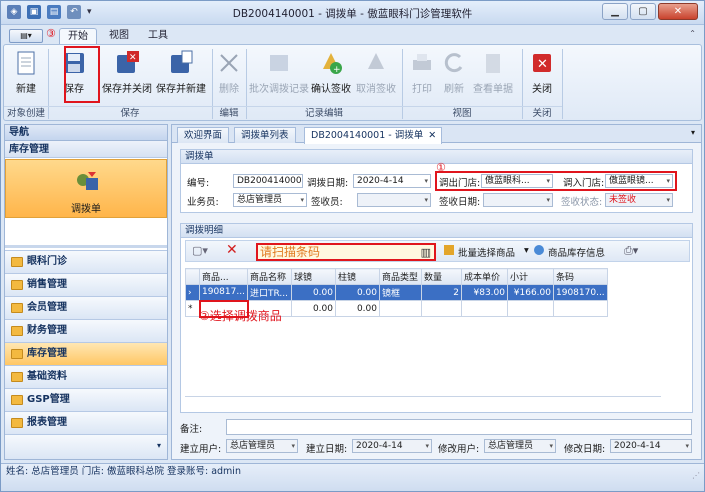 The image size is (705, 492). I want to click on no-field: DB2004140000, so click(268, 181).